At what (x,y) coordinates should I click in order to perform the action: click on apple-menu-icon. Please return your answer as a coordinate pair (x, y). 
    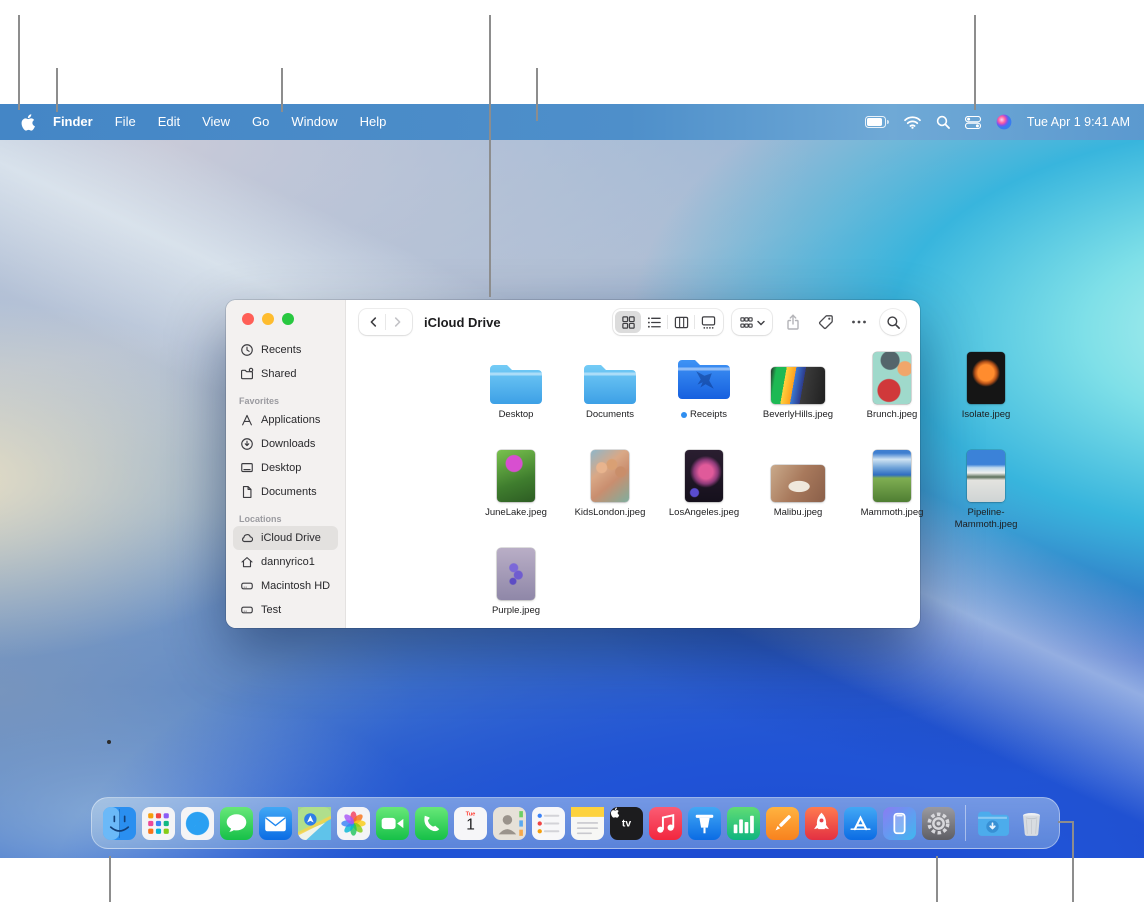
    Looking at the image, I should click on (27, 122).